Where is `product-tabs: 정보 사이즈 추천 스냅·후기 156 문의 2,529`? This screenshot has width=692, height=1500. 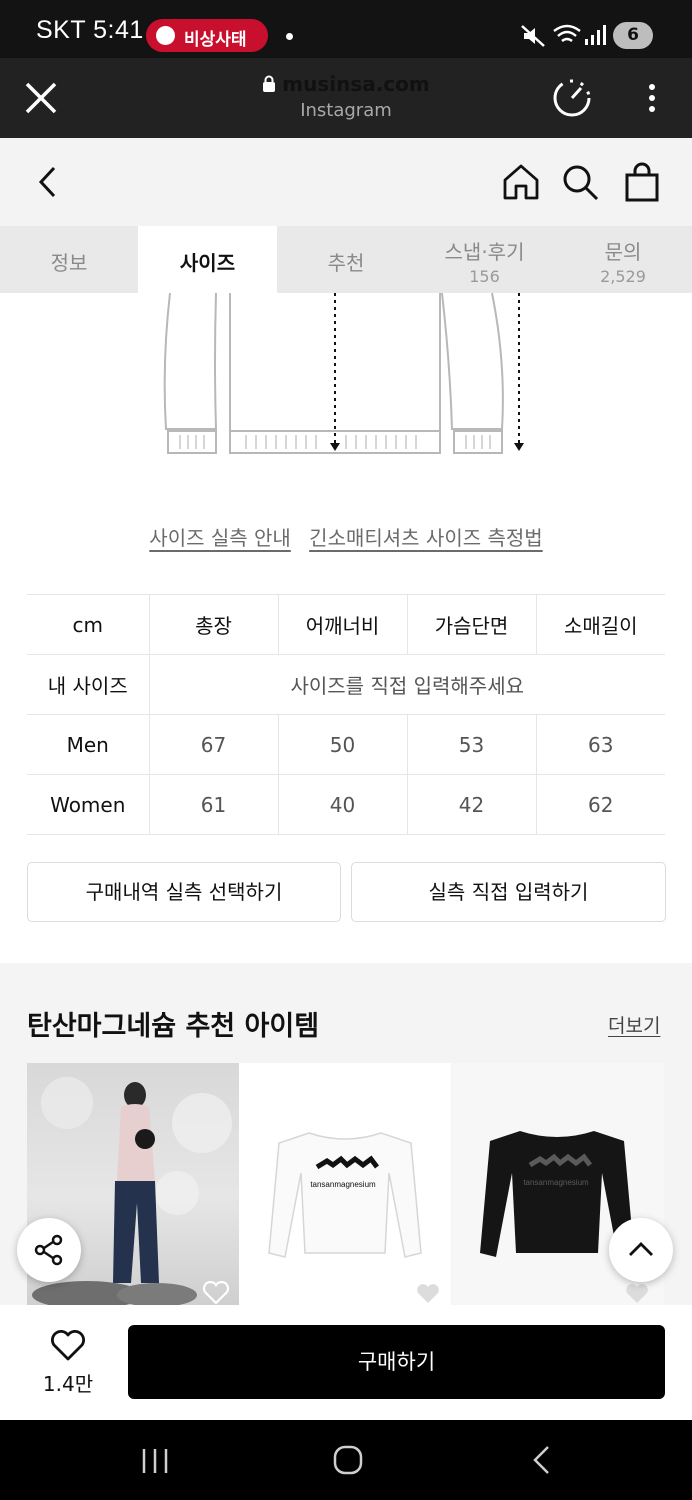
product-tabs: 정보 사이즈 추천 스냅·후기 156 문의 2,529 is located at coordinates (346, 259).